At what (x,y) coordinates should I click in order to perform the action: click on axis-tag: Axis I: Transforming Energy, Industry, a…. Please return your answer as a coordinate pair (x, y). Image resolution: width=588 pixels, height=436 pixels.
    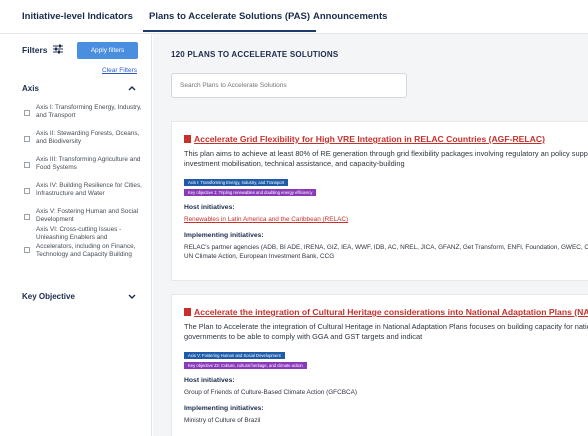
    Looking at the image, I should click on (236, 182).